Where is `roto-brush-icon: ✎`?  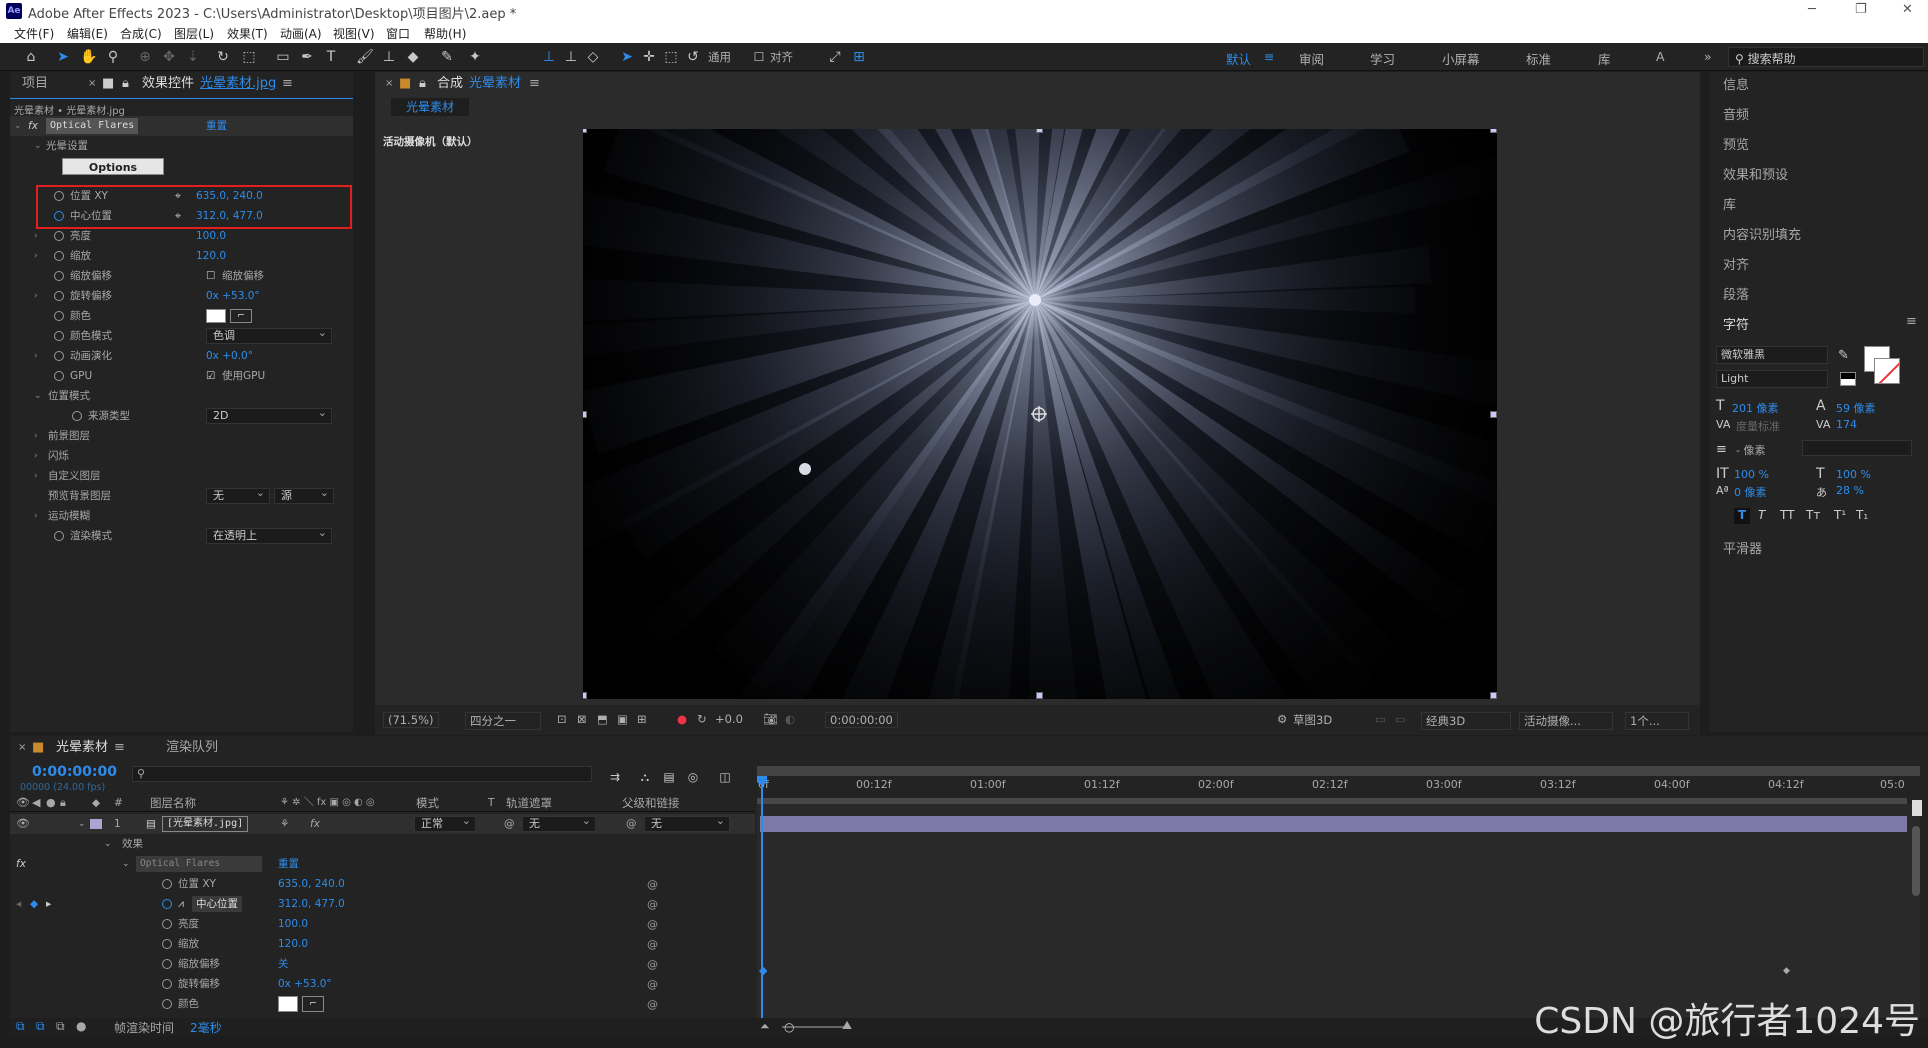 roto-brush-icon: ✎ is located at coordinates (447, 57).